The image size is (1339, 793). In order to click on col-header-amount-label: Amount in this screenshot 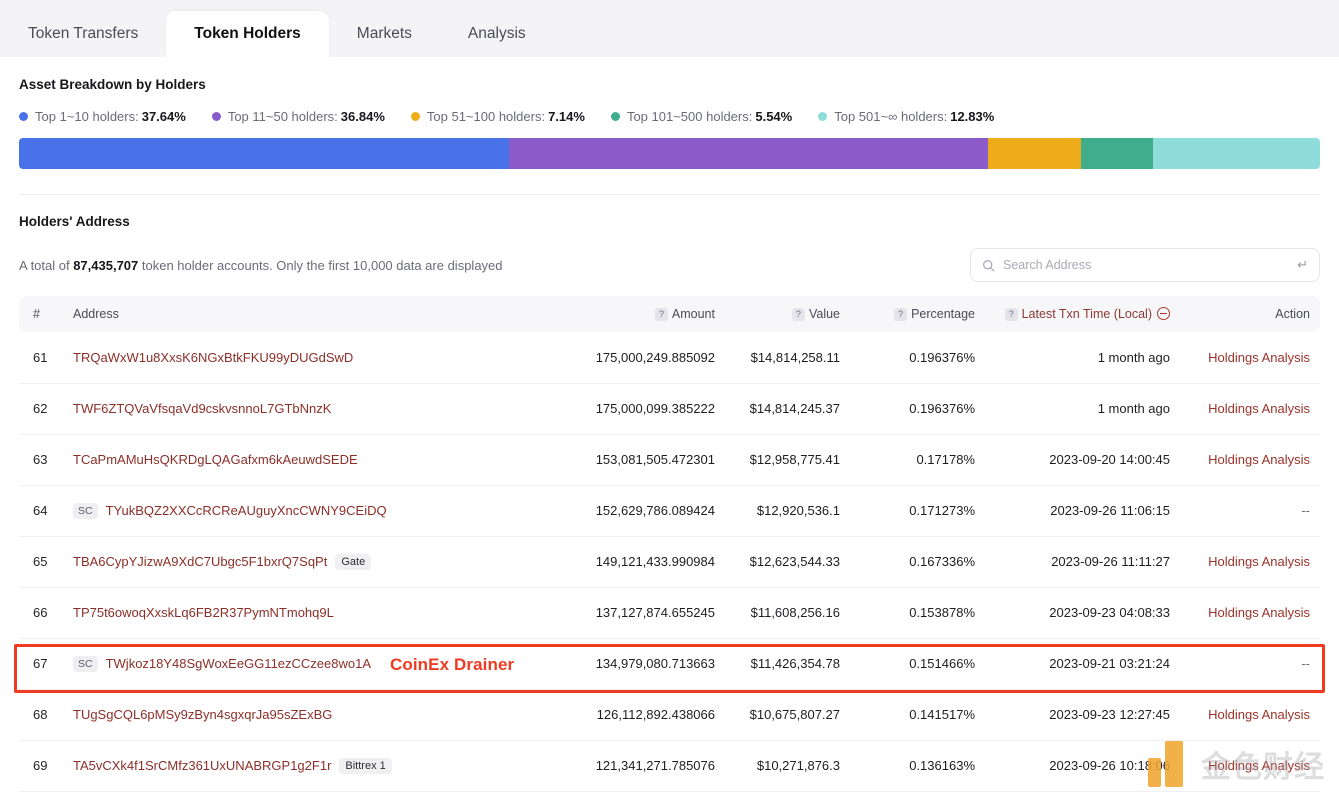, I will do `click(693, 314)`.